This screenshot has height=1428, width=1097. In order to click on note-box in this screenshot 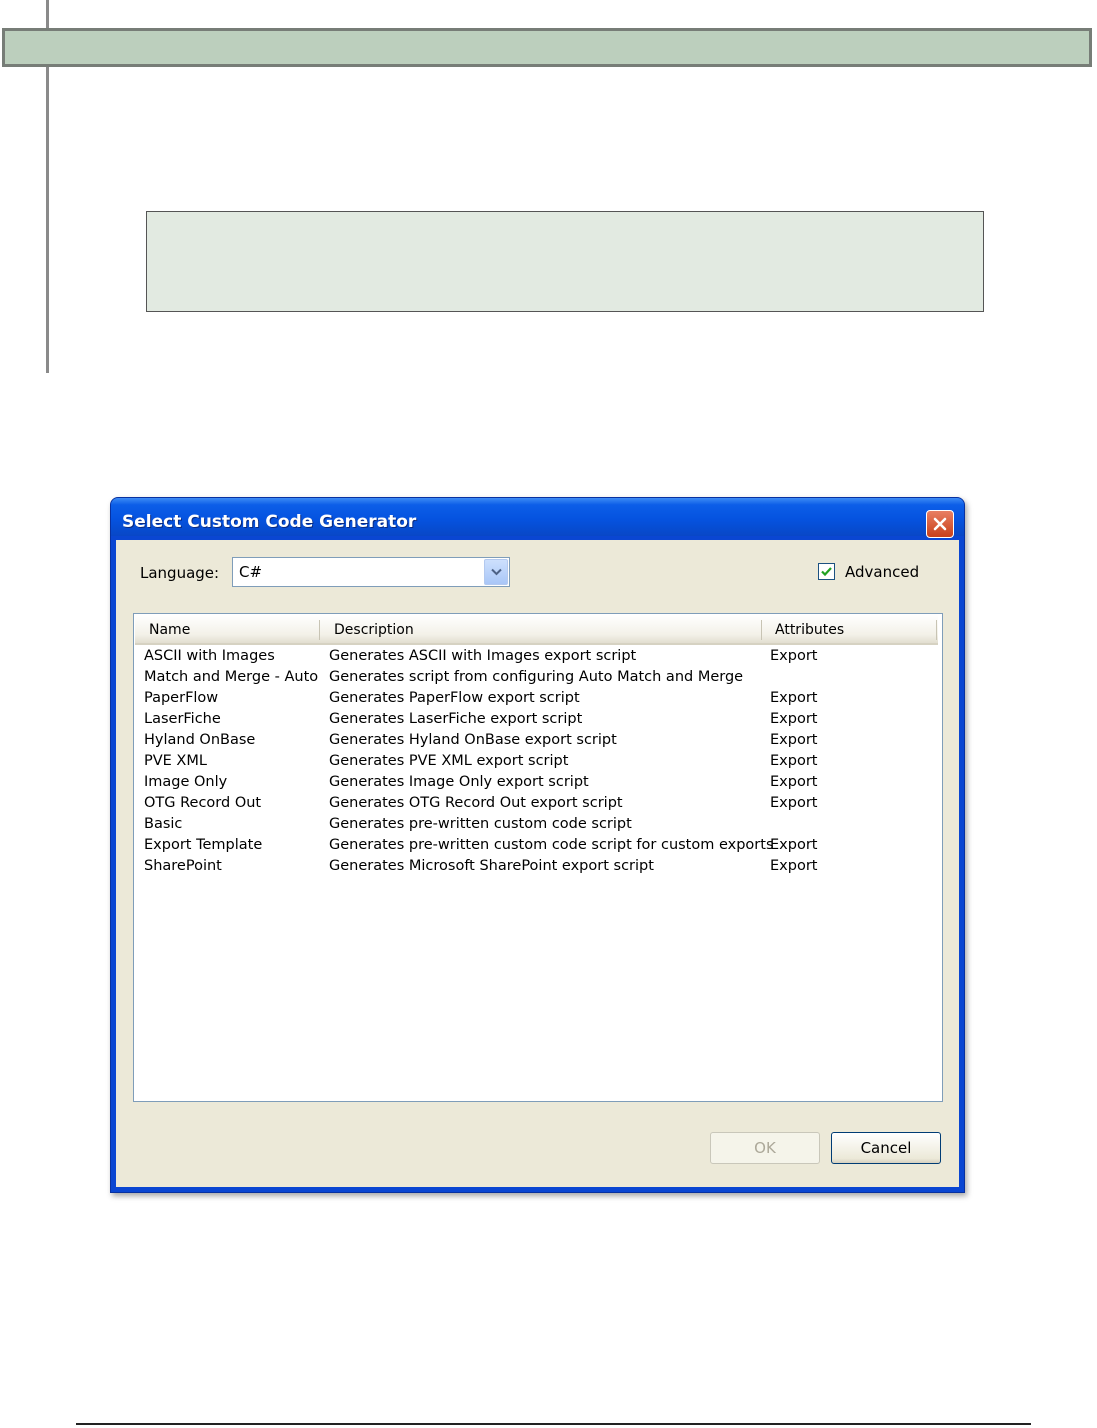, I will do `click(565, 261)`.